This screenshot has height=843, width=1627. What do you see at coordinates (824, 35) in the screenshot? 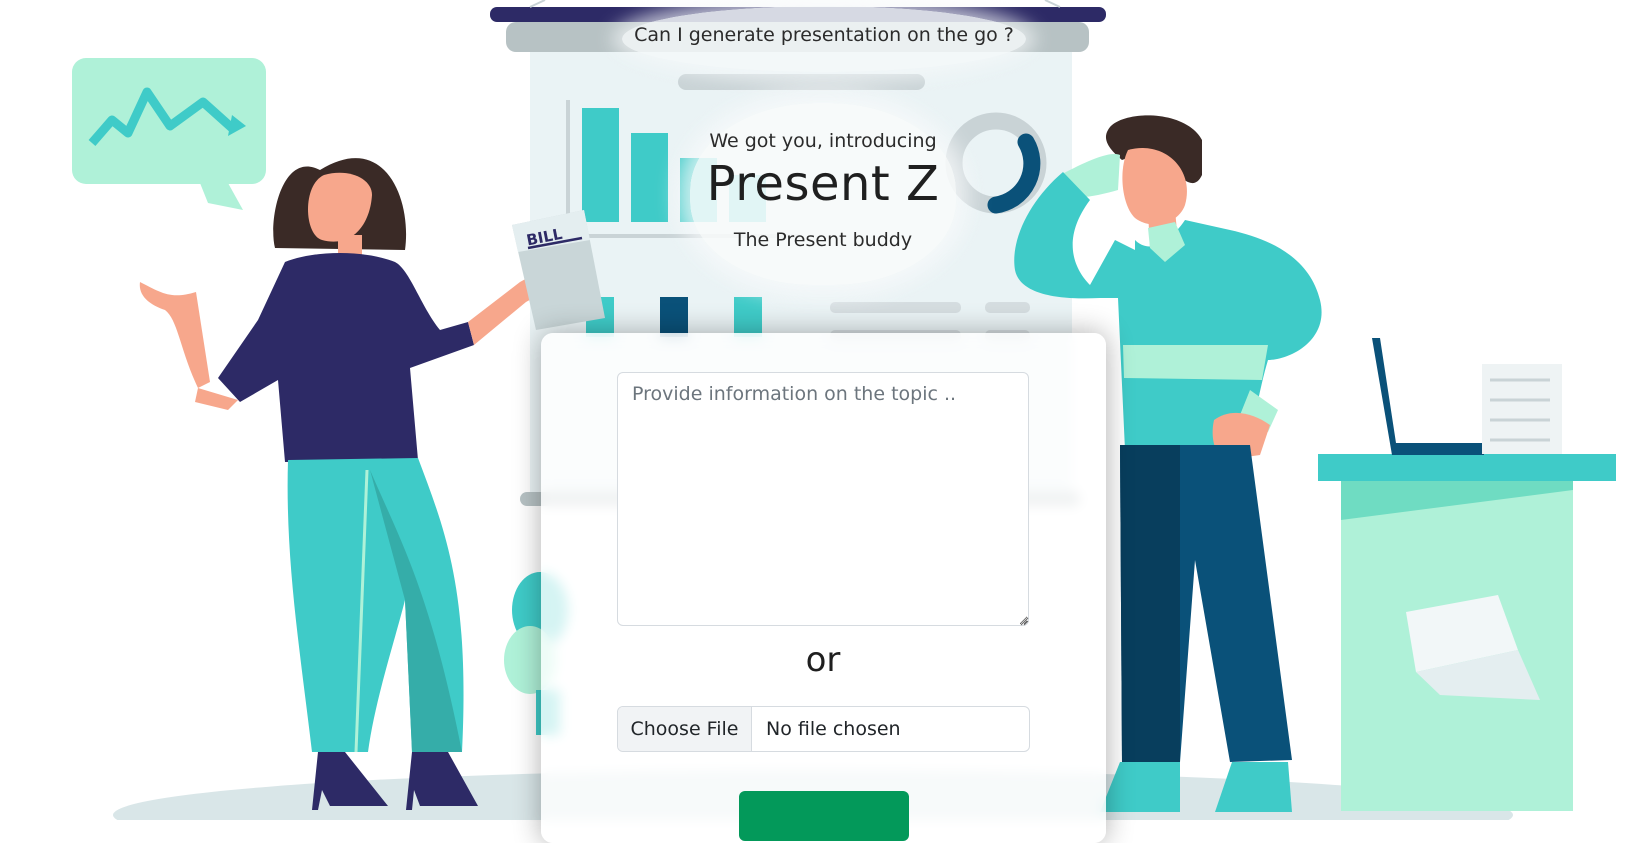
I see `question-text: Can I generate presentation on the go ?` at bounding box center [824, 35].